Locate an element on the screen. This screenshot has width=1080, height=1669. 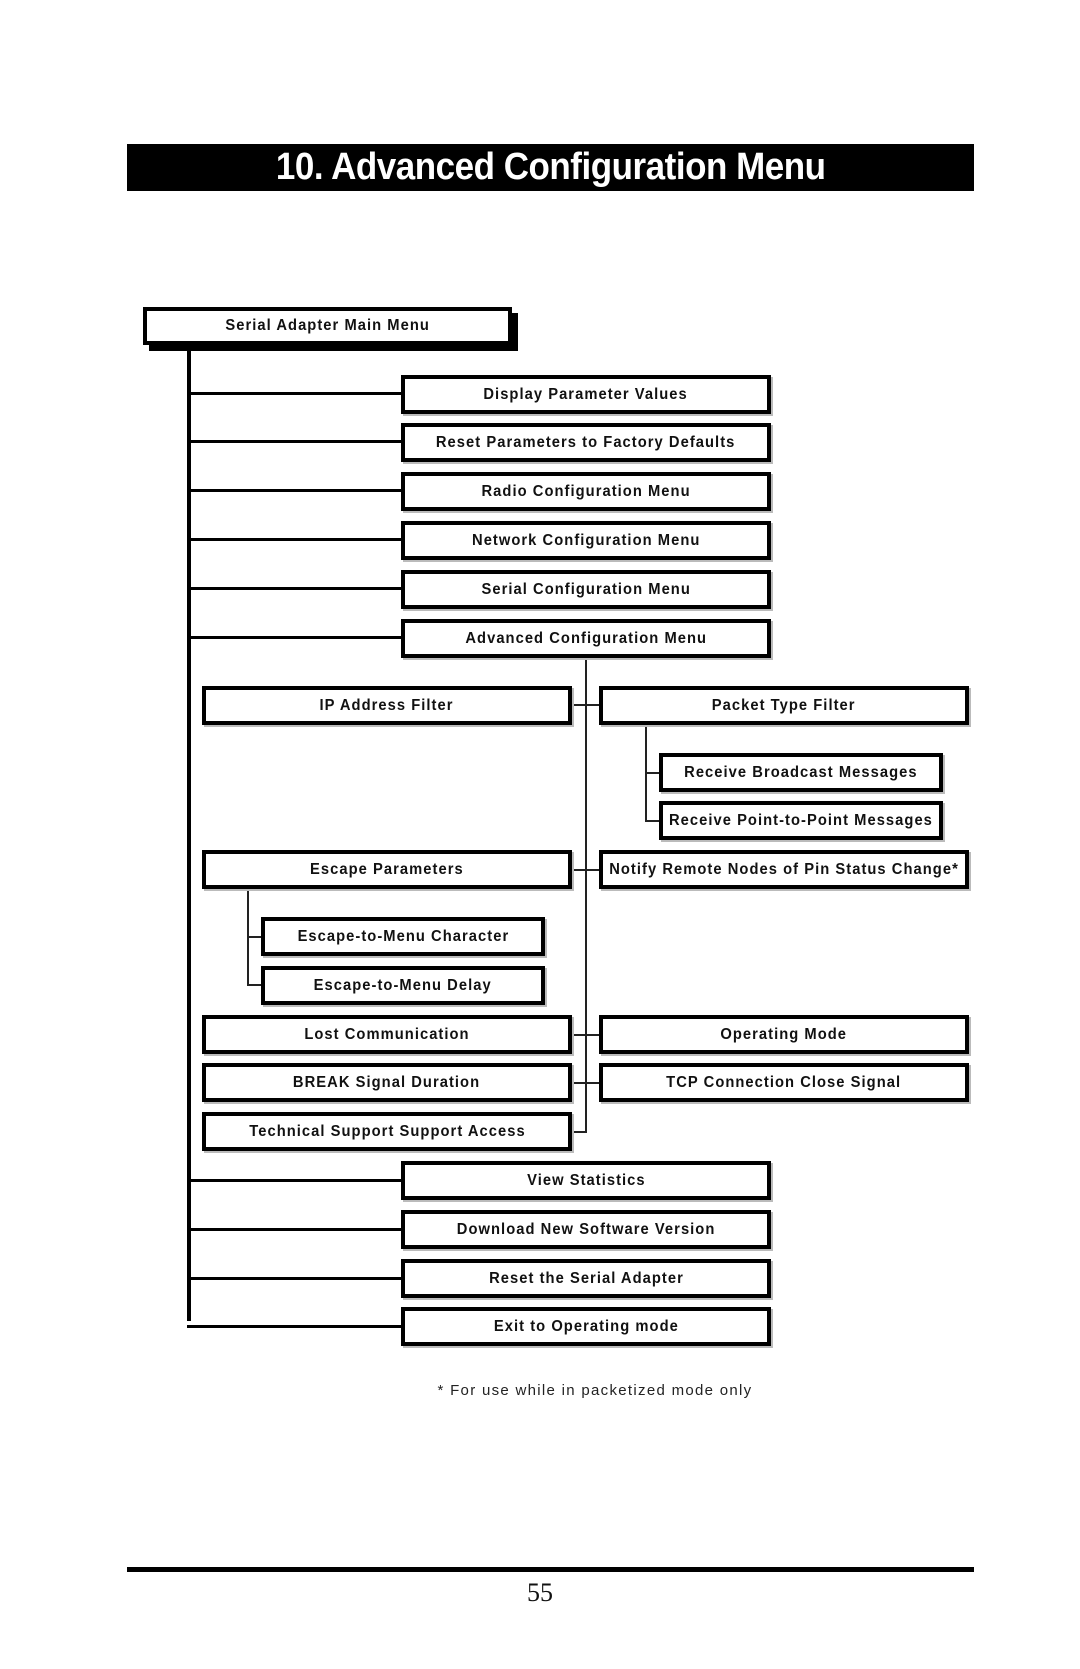
menu-label: Lost Communication is located at coordinates (387, 1034).